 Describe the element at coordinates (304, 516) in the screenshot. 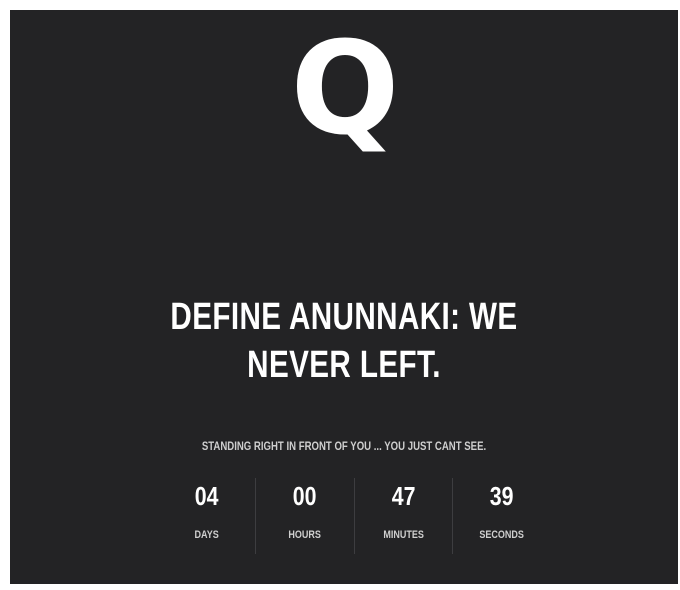

I see `countdown-hours: 00 HOURS` at that location.